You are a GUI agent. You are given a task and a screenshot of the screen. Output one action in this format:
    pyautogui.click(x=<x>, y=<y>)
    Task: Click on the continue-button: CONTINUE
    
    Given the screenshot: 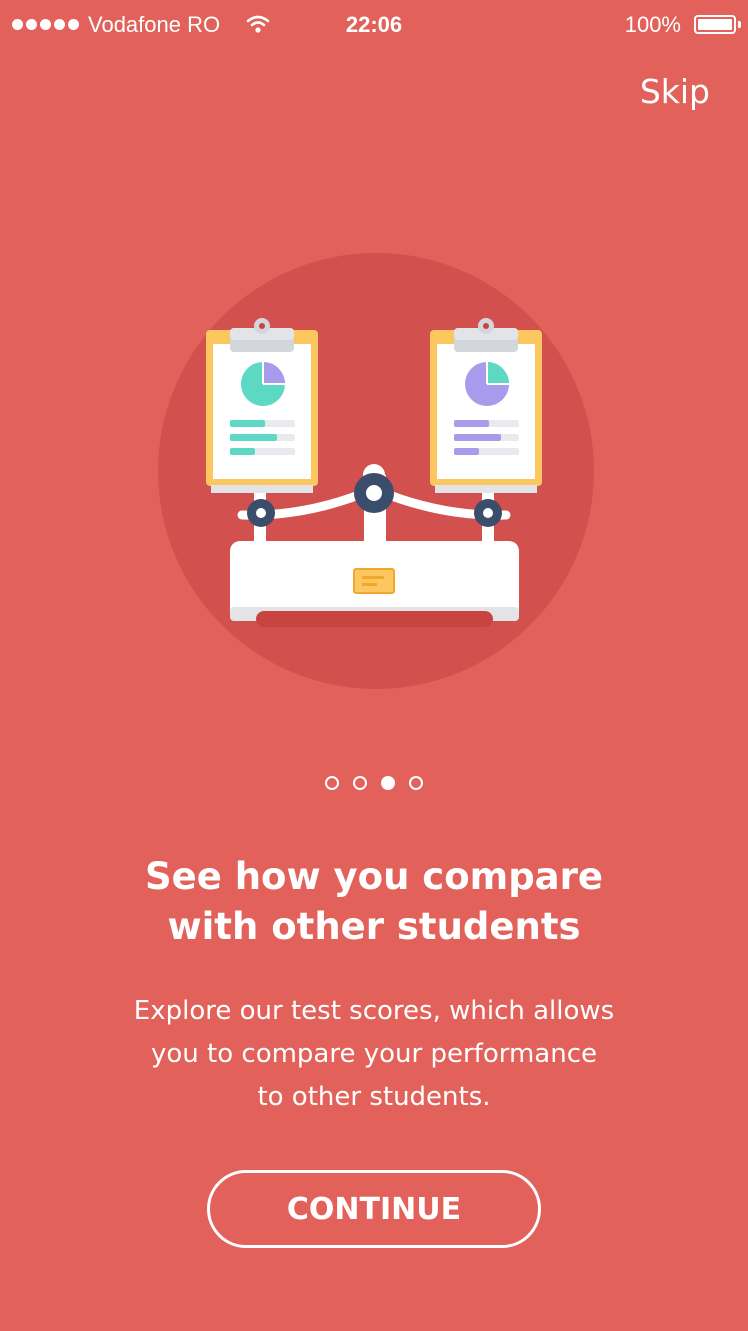 What is the action you would take?
    pyautogui.click(x=374, y=1209)
    